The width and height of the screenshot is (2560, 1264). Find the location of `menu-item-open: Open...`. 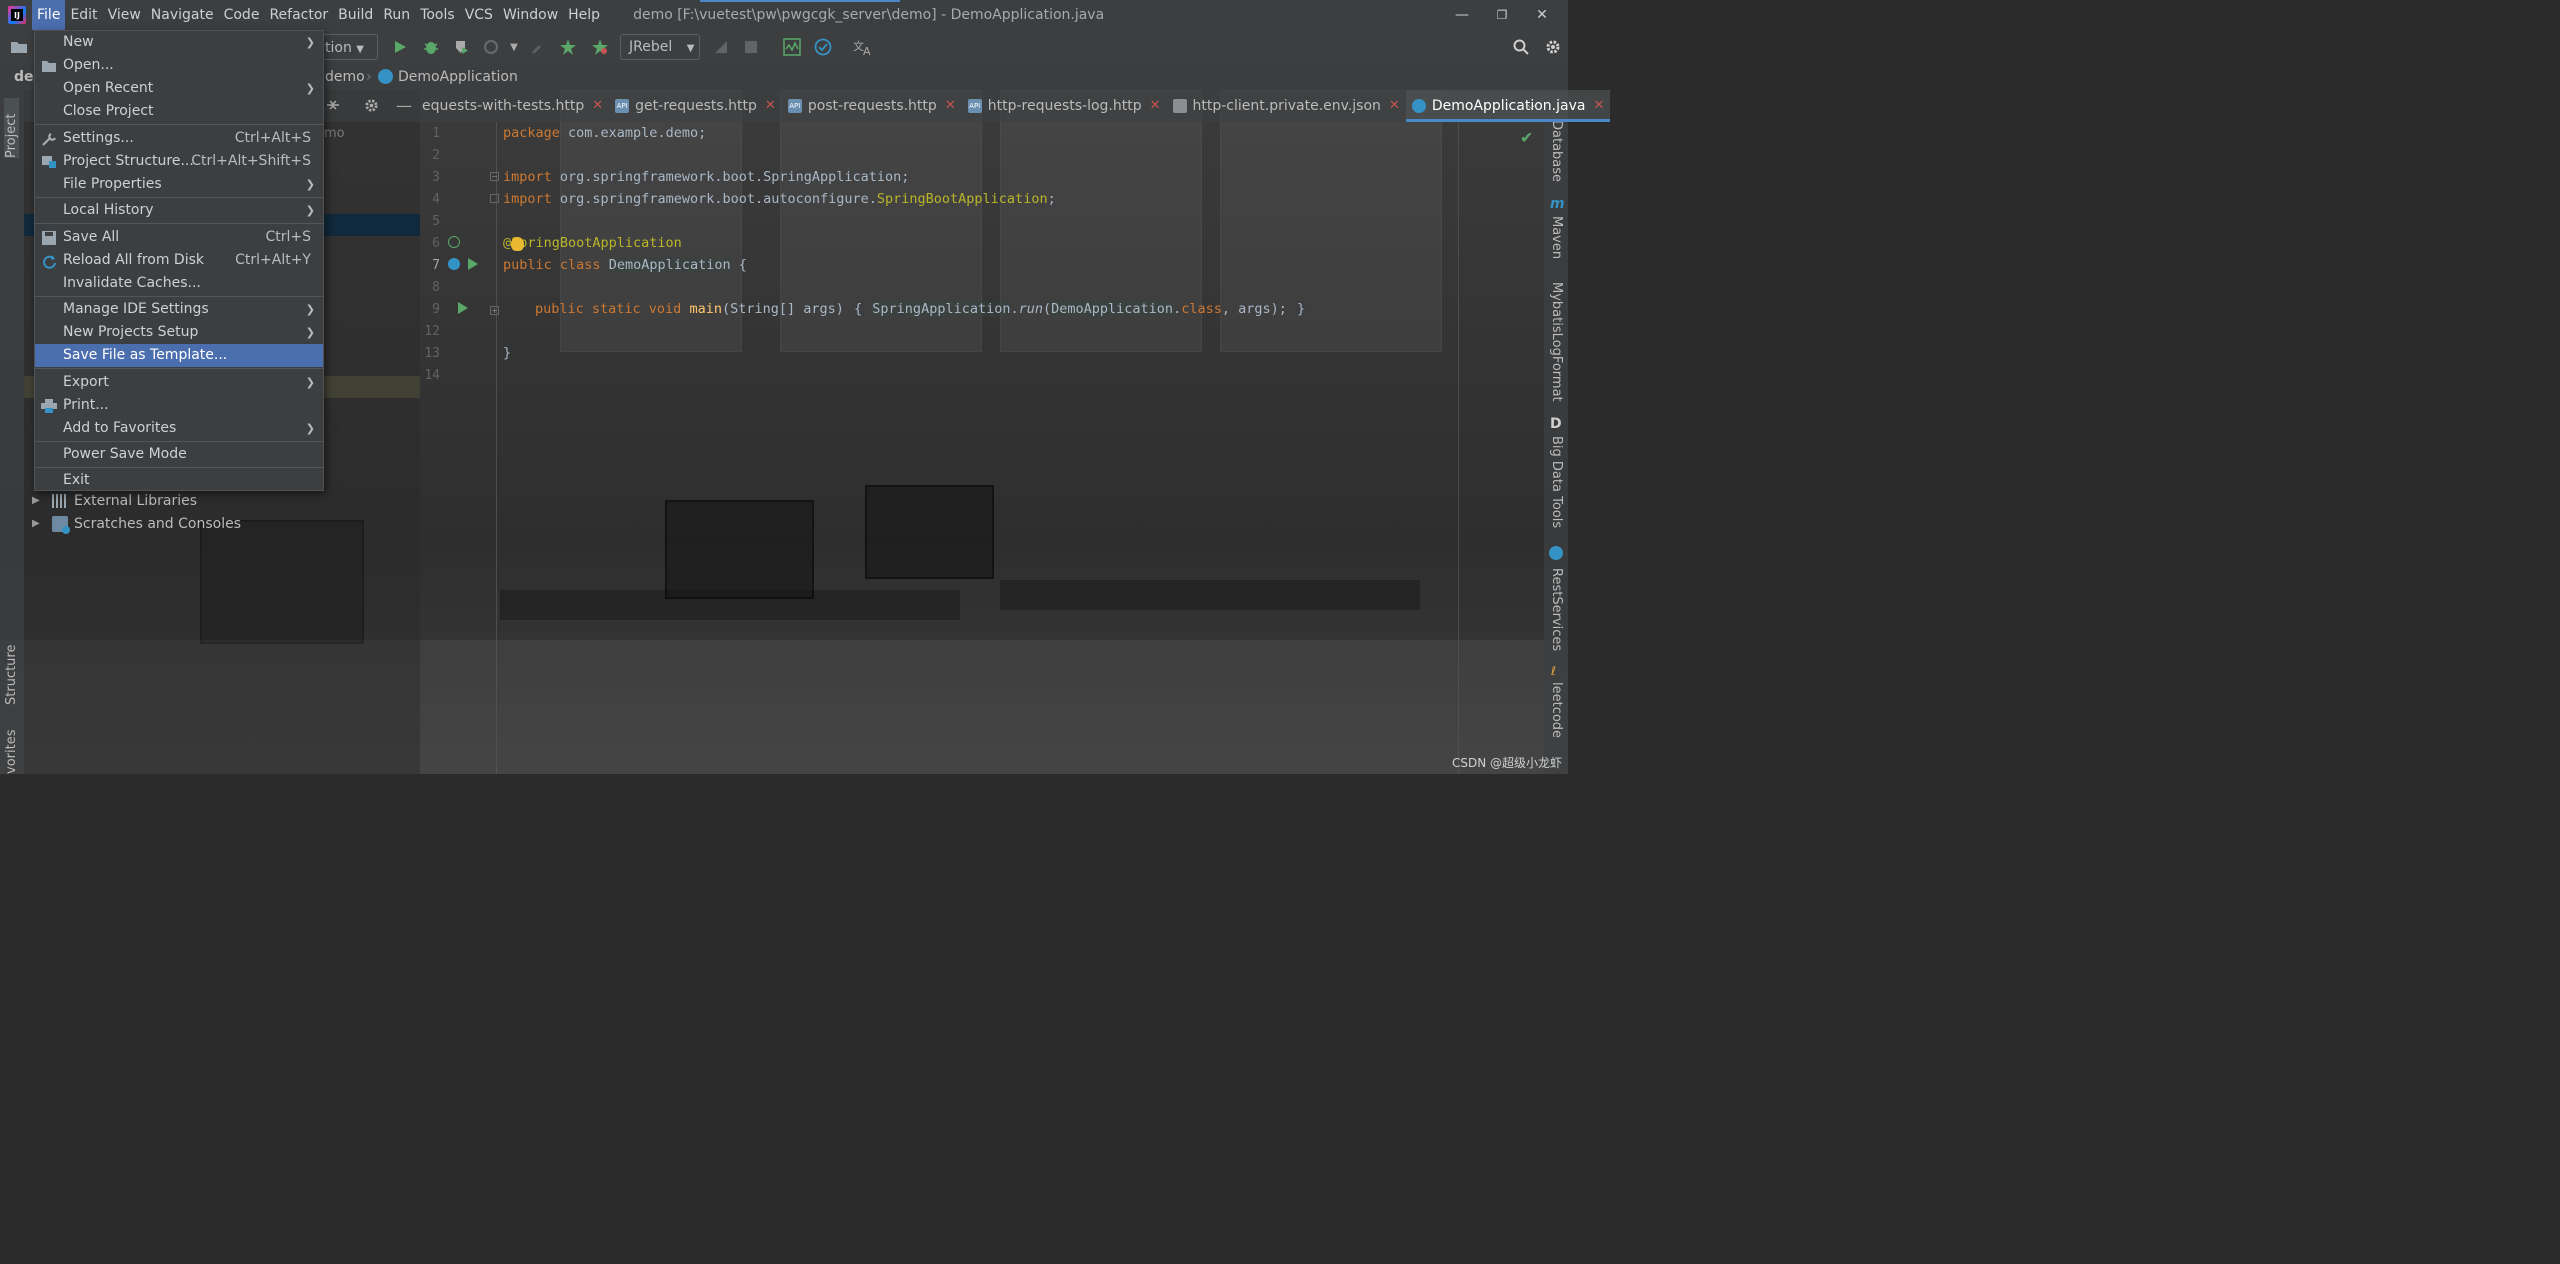

menu-item-open: Open... is located at coordinates (179, 65).